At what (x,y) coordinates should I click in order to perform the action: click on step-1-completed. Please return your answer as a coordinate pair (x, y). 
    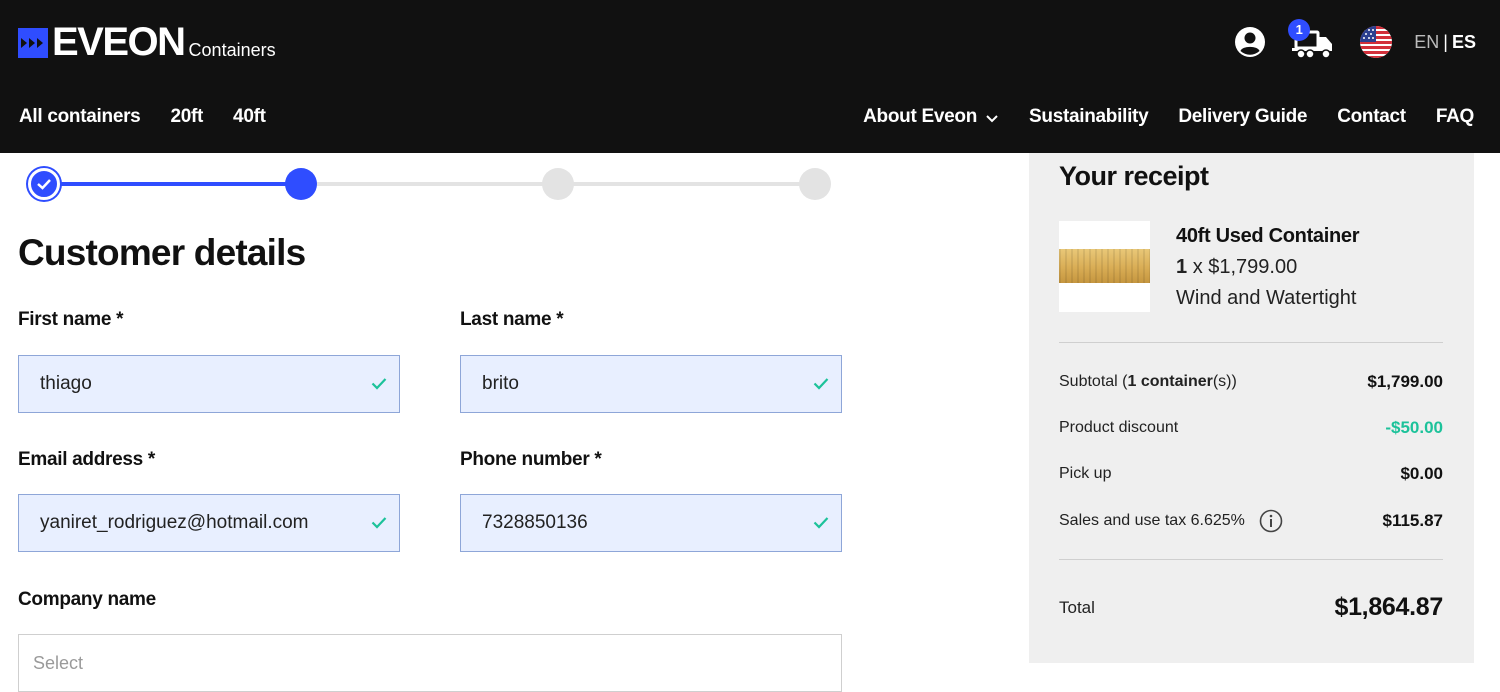
    Looking at the image, I should click on (44, 184).